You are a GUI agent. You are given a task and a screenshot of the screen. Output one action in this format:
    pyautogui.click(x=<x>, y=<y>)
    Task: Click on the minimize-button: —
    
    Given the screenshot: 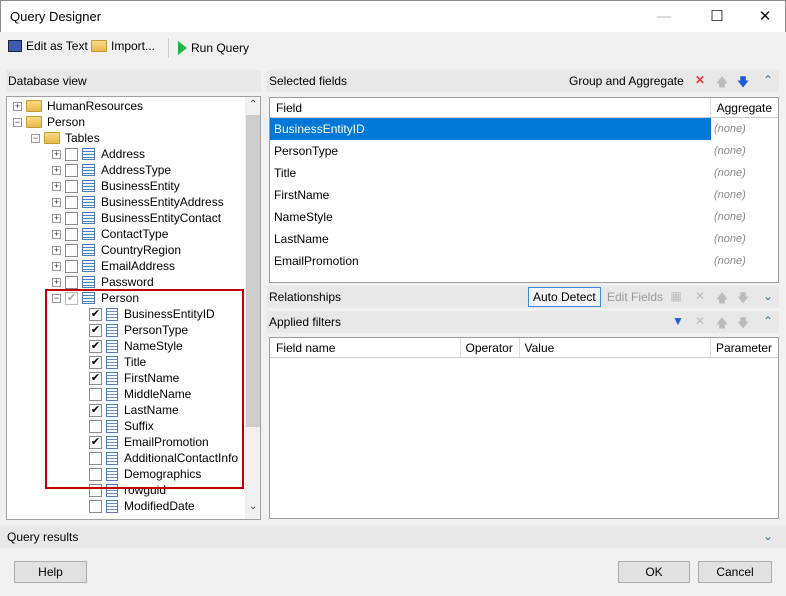 What is the action you would take?
    pyautogui.click(x=664, y=17)
    